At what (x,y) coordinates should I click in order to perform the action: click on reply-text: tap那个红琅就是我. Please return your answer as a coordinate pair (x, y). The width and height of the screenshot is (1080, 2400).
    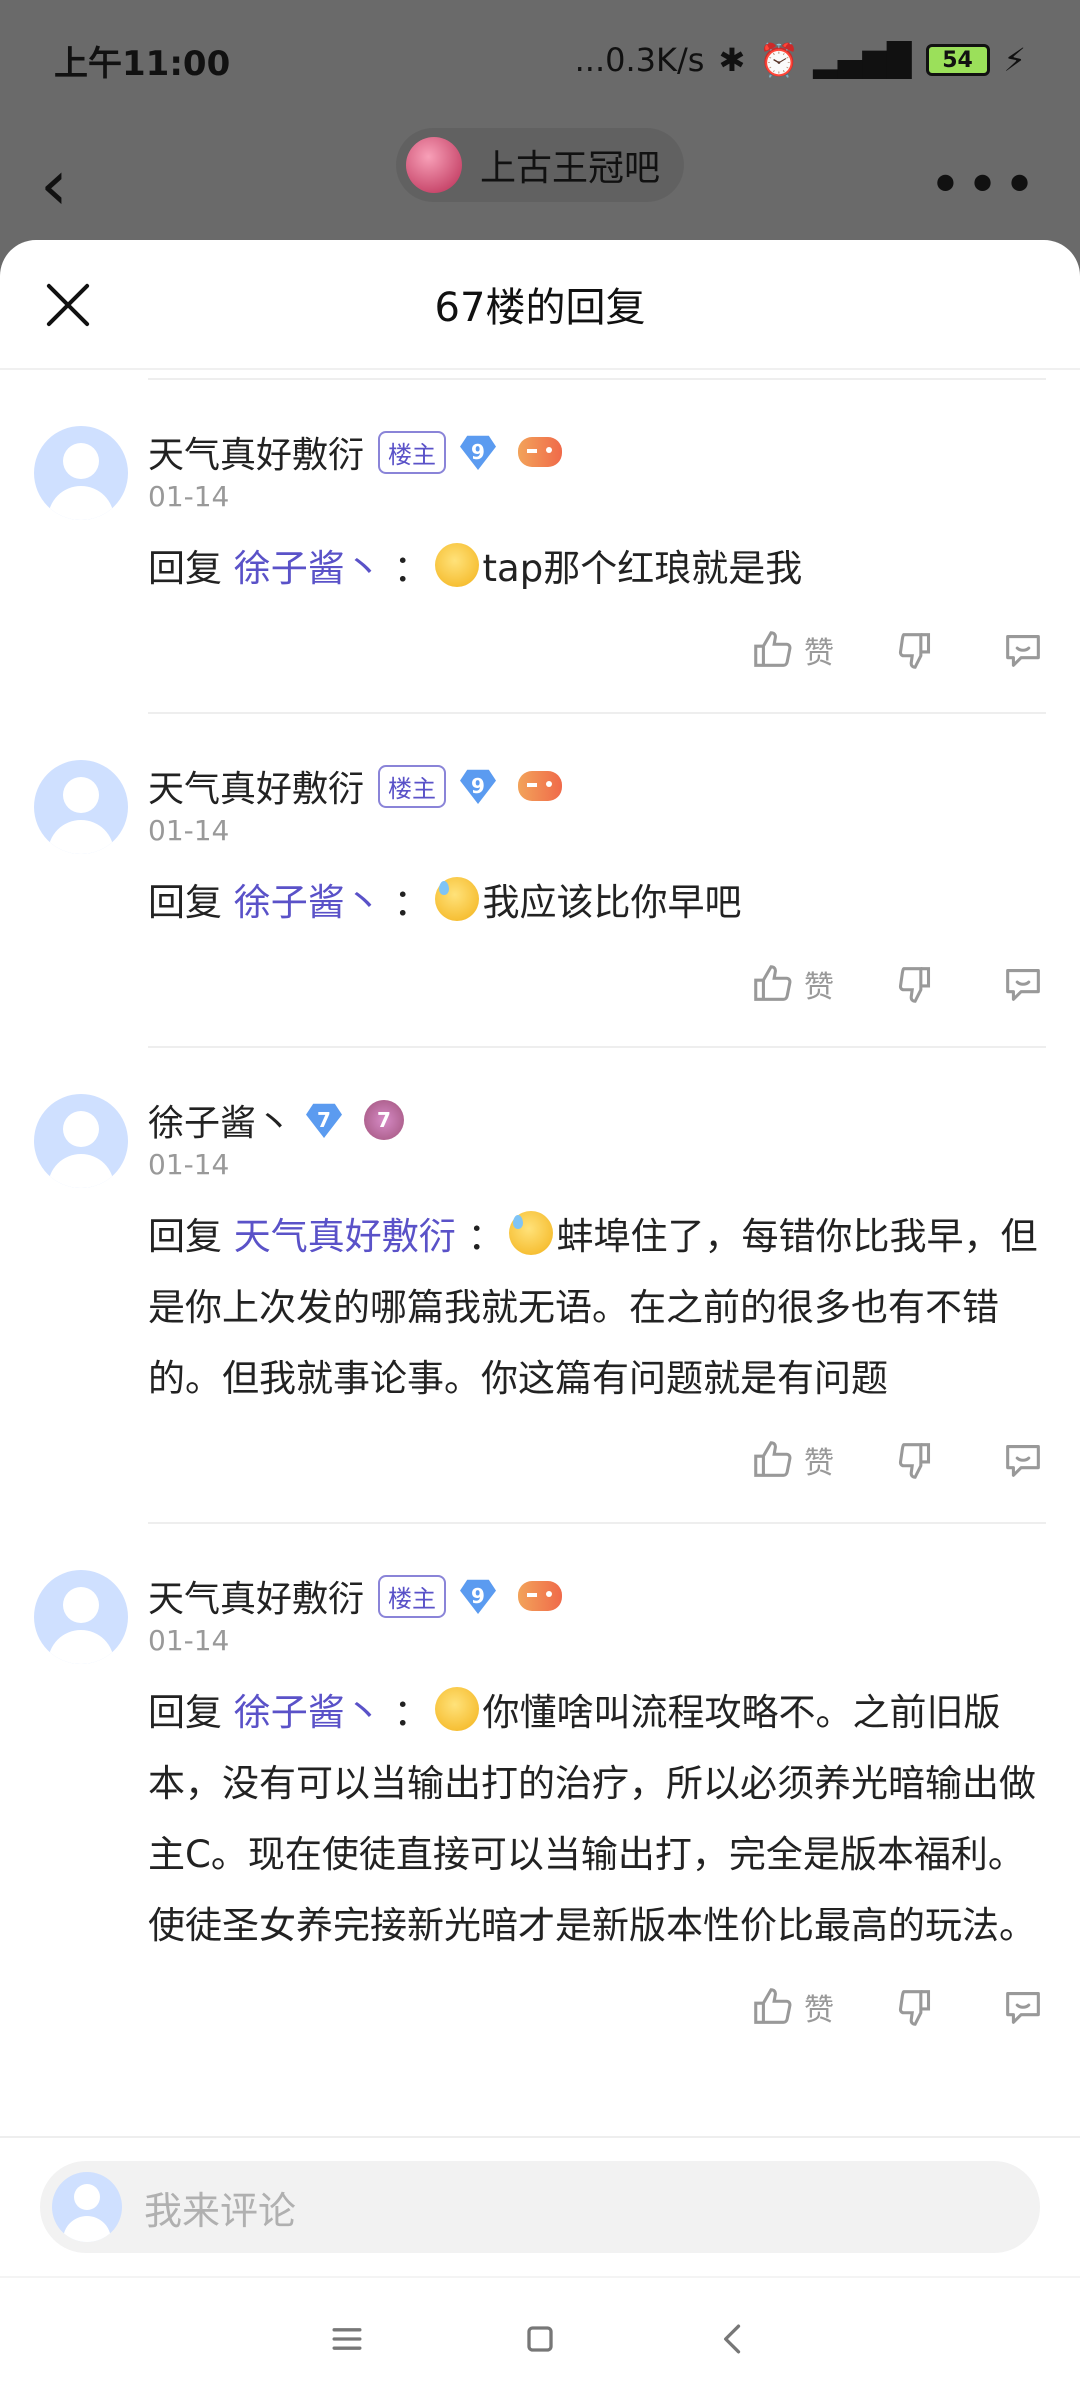
    Looking at the image, I should click on (642, 568).